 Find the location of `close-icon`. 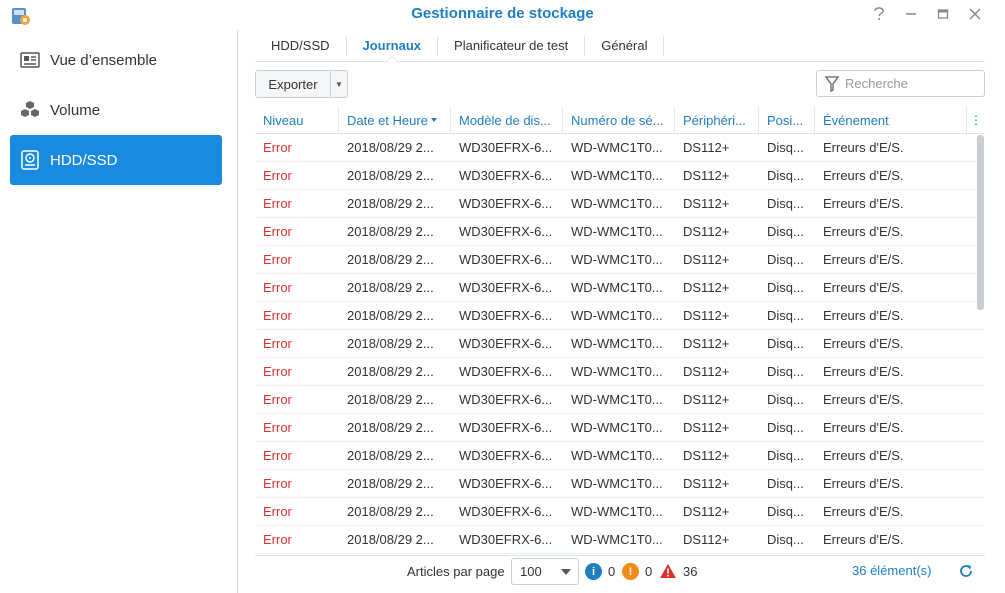

close-icon is located at coordinates (975, 14).